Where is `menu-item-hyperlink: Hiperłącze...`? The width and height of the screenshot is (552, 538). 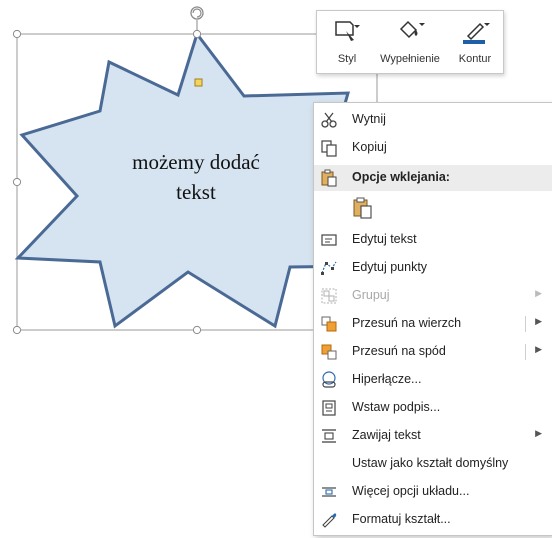 menu-item-hyperlink: Hiperłącze... is located at coordinates (433, 380).